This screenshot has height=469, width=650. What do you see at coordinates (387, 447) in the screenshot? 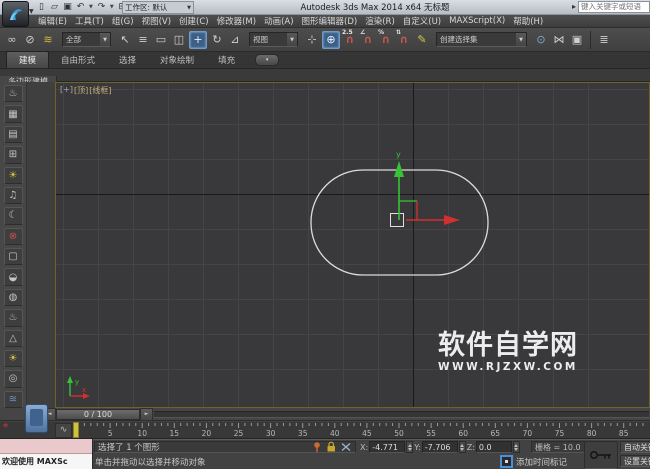
I see `x-coordinate-field: -4.771` at bounding box center [387, 447].